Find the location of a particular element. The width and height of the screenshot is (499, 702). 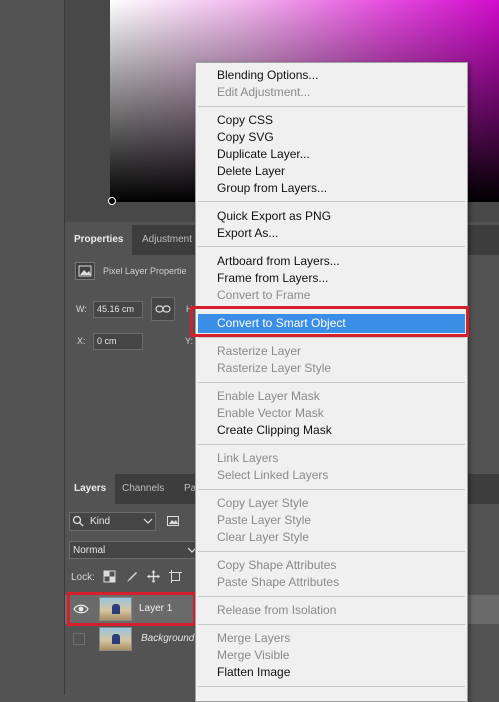

blend-mode-select: Normal is located at coordinates (133, 550).